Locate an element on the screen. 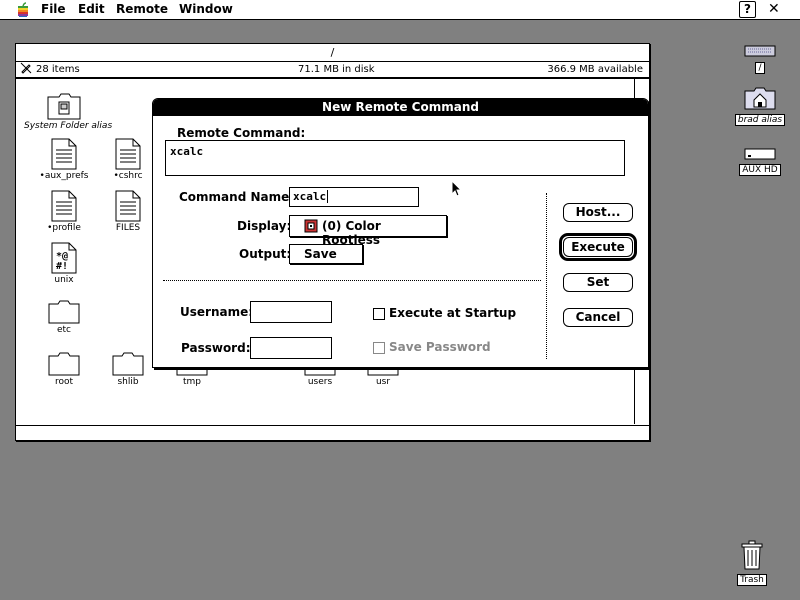  password-field is located at coordinates (291, 348).